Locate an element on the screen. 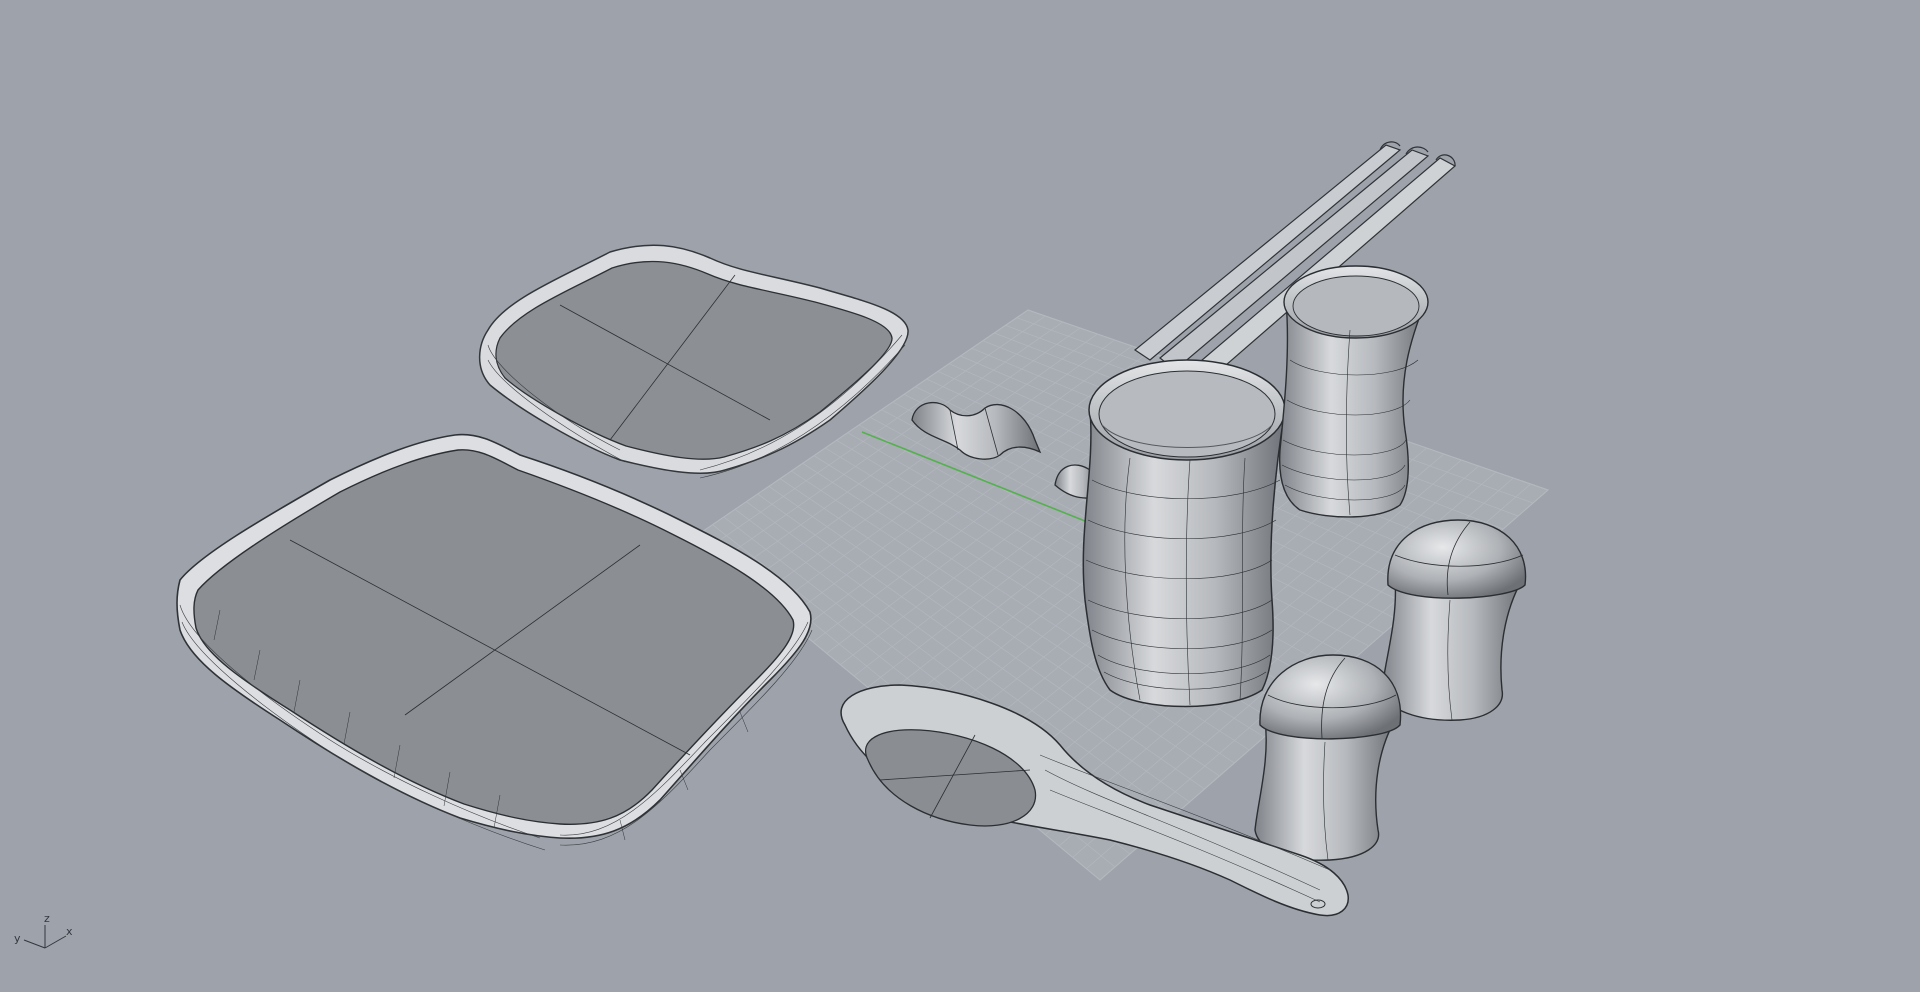 The height and width of the screenshot is (992, 1920). pepper-shaker is located at coordinates (1328, 757).